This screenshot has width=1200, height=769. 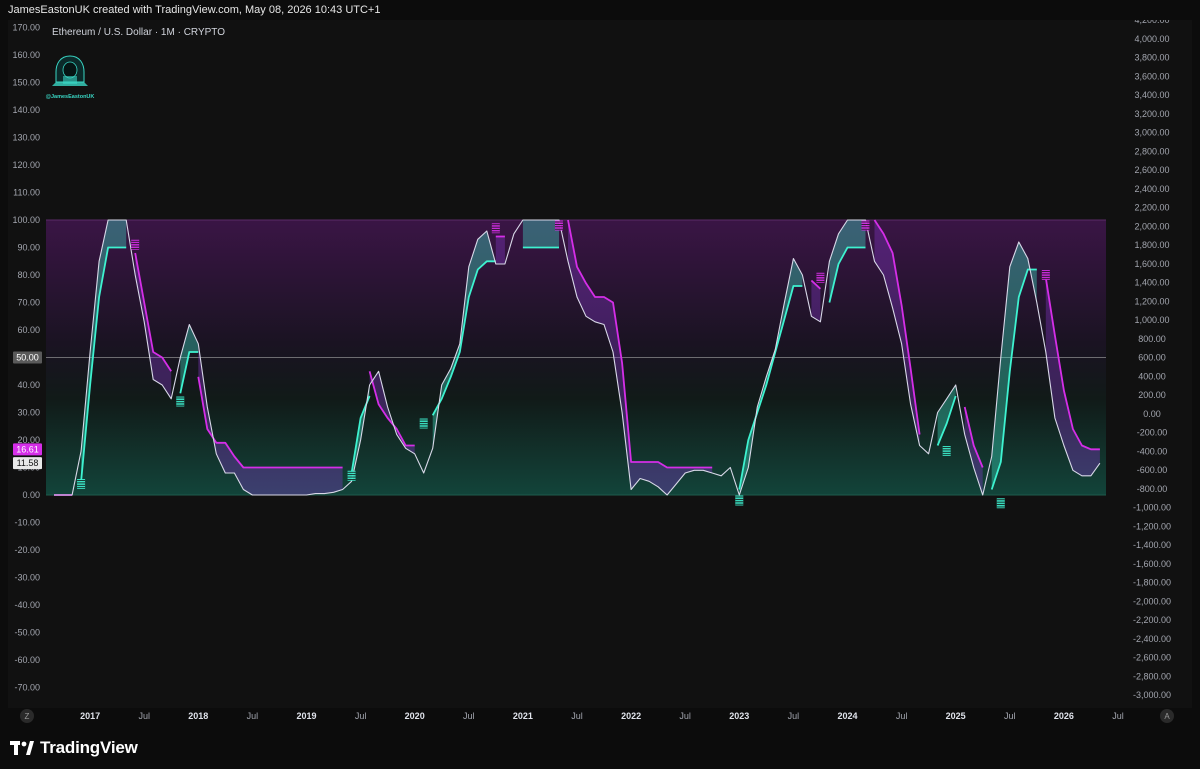 What do you see at coordinates (26, 165) in the screenshot?
I see `left-axis-tick-label: 120.00` at bounding box center [26, 165].